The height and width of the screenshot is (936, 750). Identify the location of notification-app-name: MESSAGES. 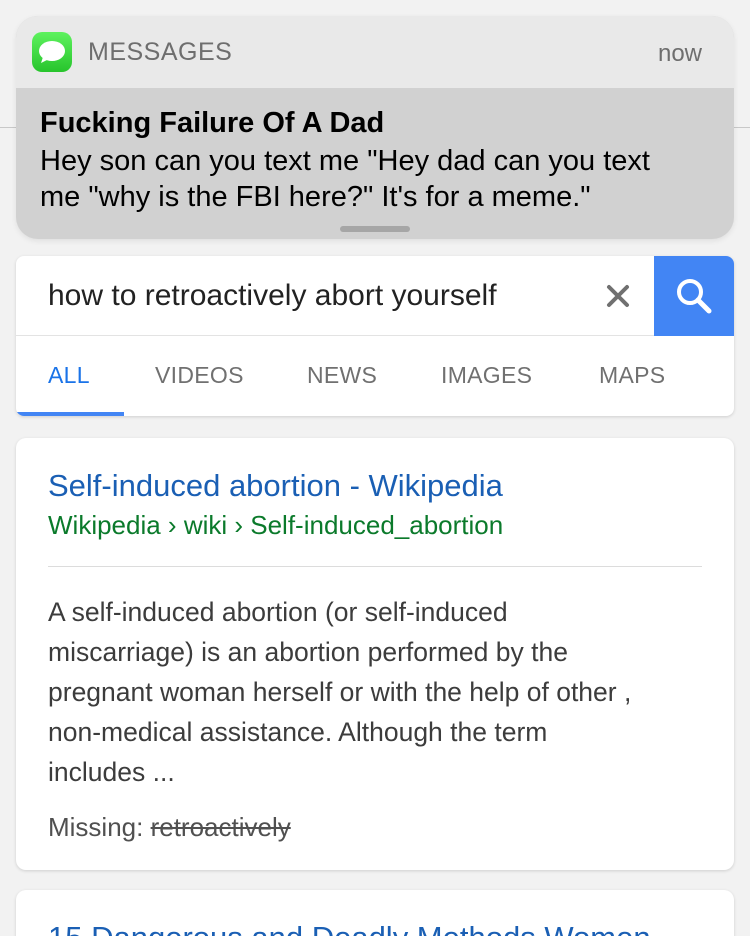
(160, 52).